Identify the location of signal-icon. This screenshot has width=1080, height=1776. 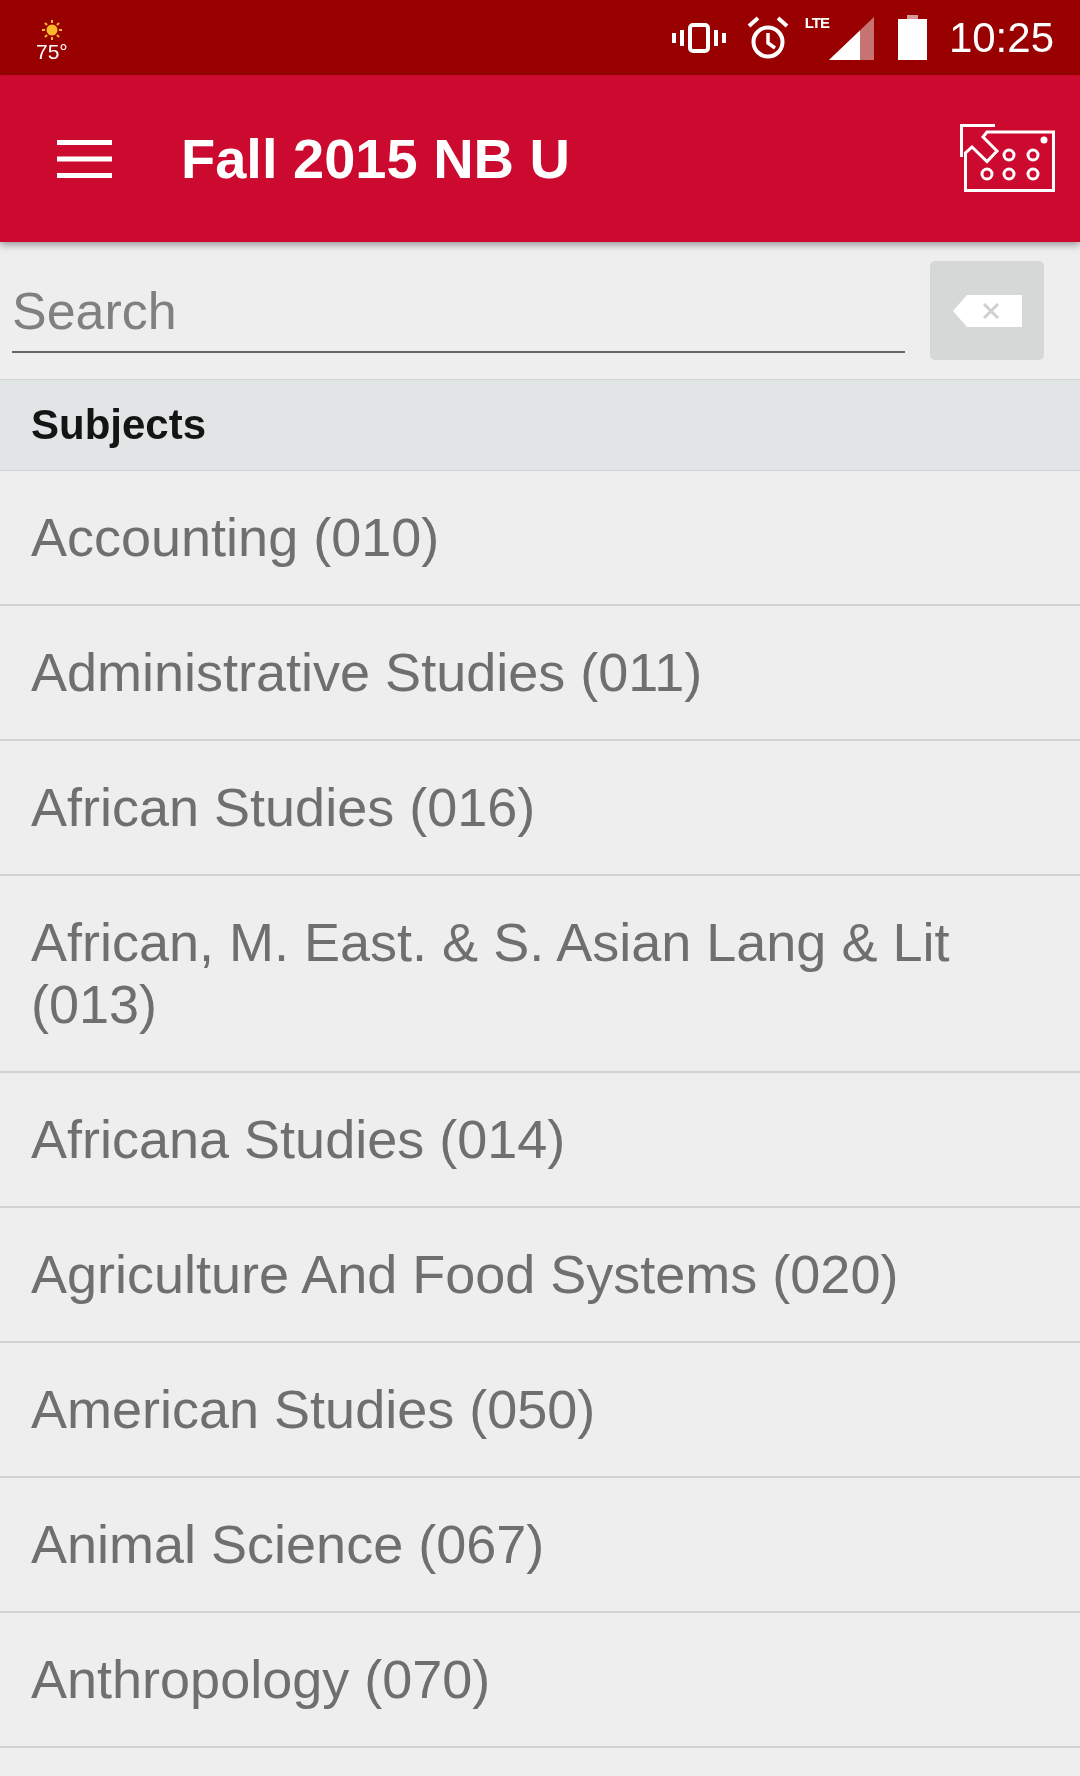
(851, 38).